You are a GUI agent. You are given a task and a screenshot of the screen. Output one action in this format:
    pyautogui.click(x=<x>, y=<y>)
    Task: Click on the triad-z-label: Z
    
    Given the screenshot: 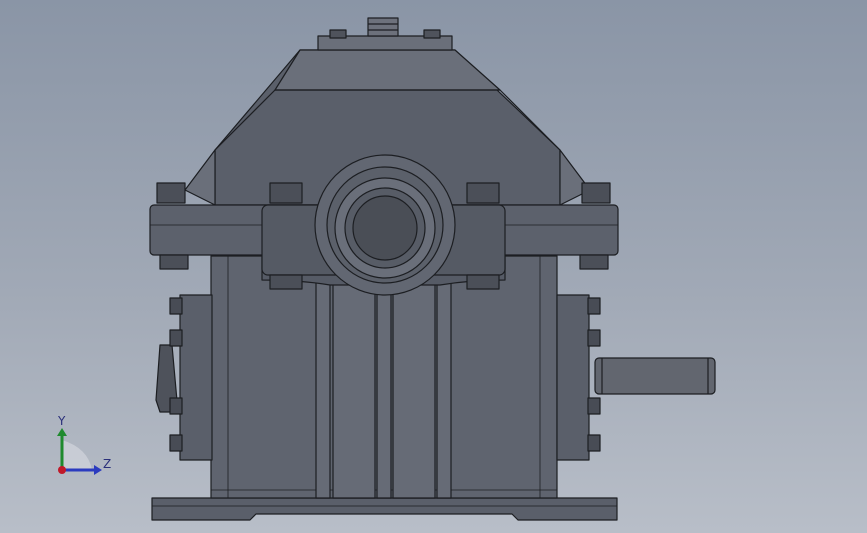 What is the action you would take?
    pyautogui.click(x=107, y=464)
    